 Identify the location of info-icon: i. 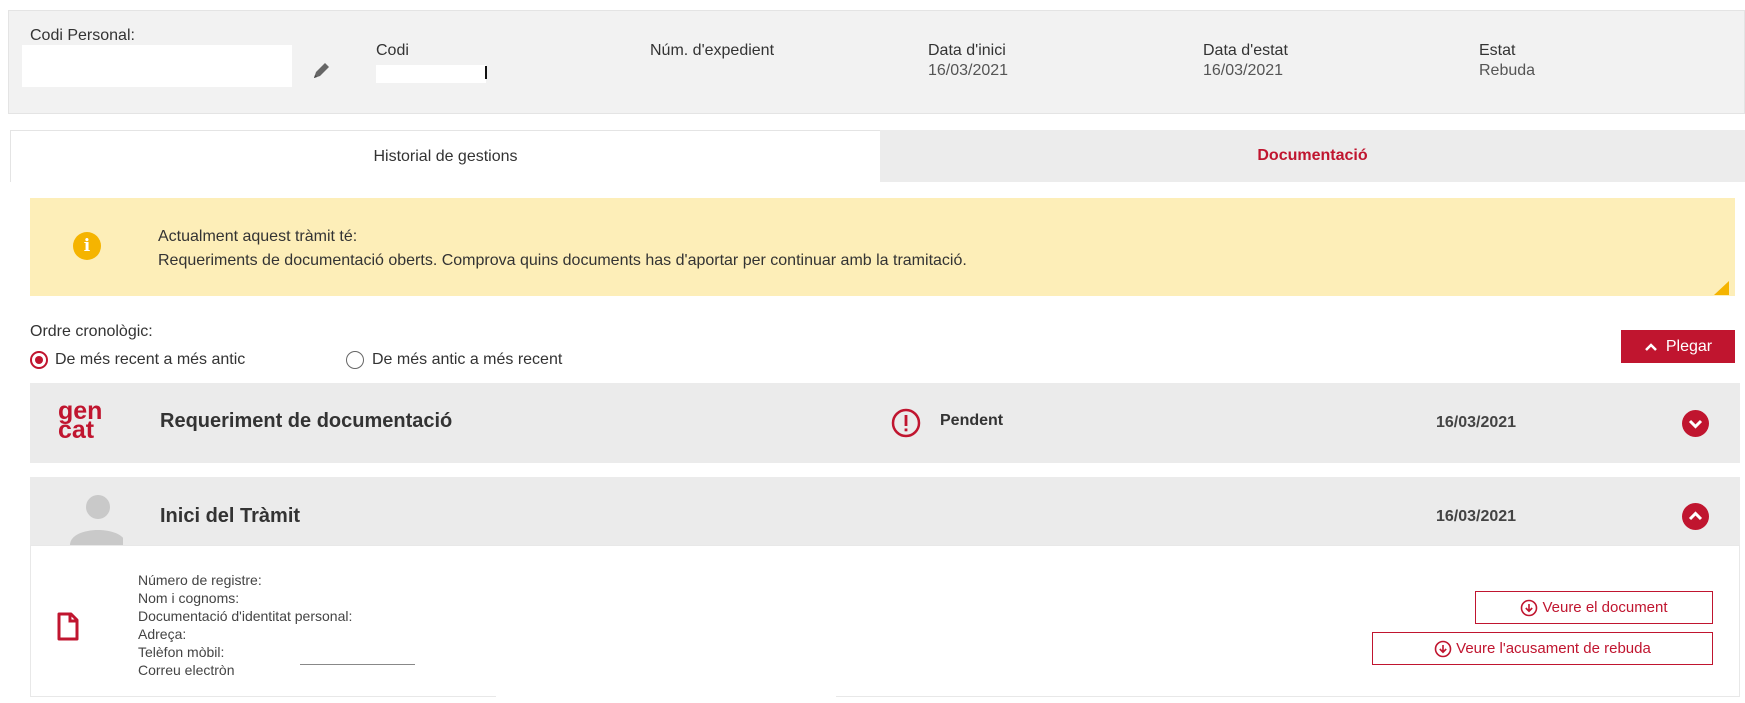
(87, 246).